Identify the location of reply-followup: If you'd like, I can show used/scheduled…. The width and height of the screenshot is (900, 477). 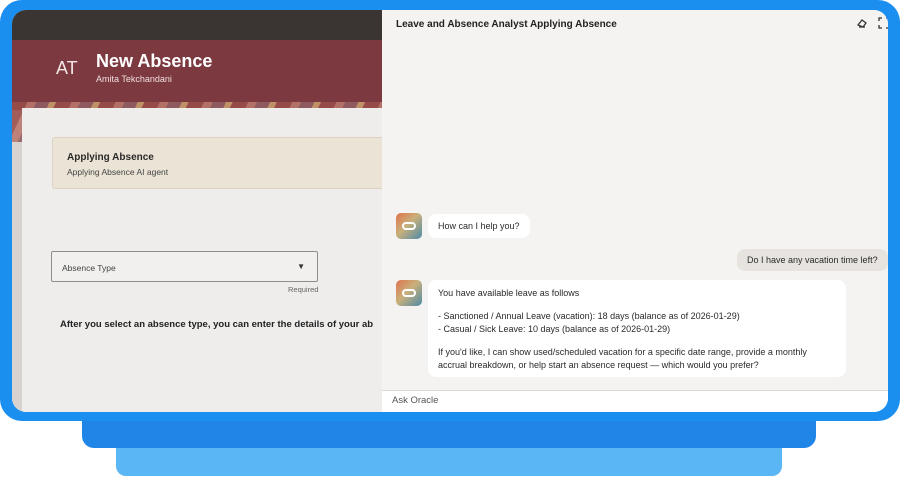
(622, 358).